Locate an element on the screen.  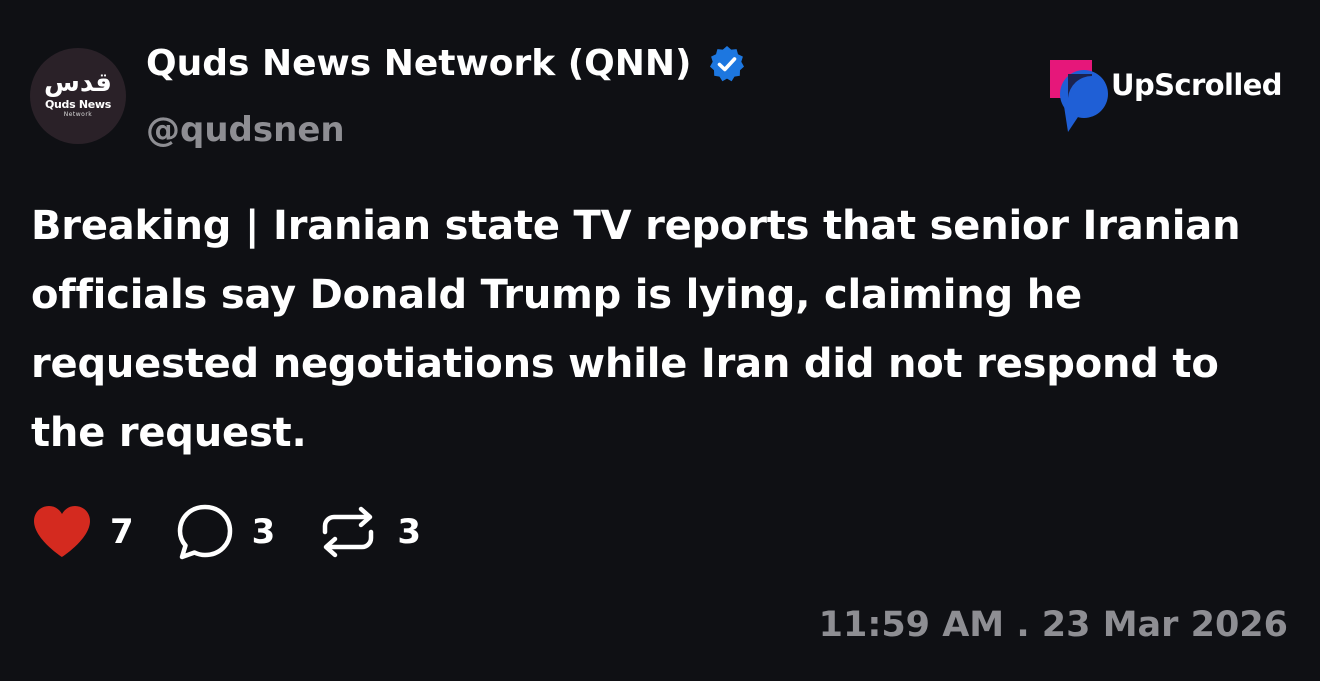
repost-icon is located at coordinates (348, 532).